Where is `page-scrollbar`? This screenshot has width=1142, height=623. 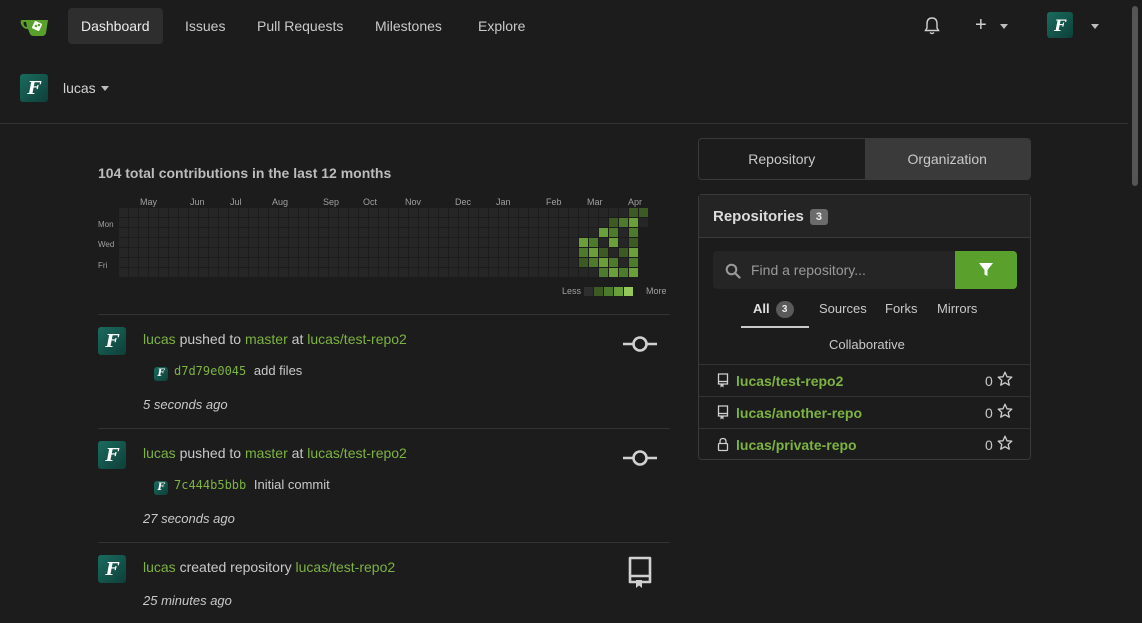 page-scrollbar is located at coordinates (1135, 311).